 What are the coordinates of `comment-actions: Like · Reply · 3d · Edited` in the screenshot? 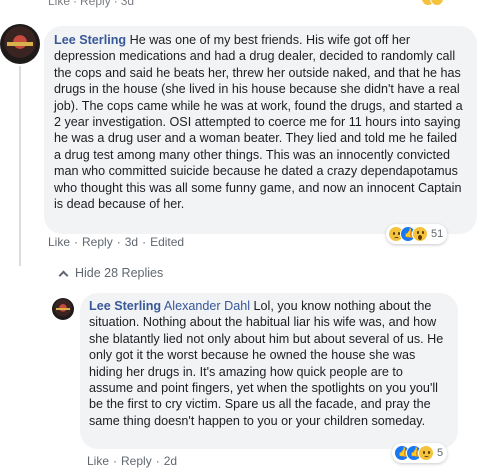 It's located at (116, 242).